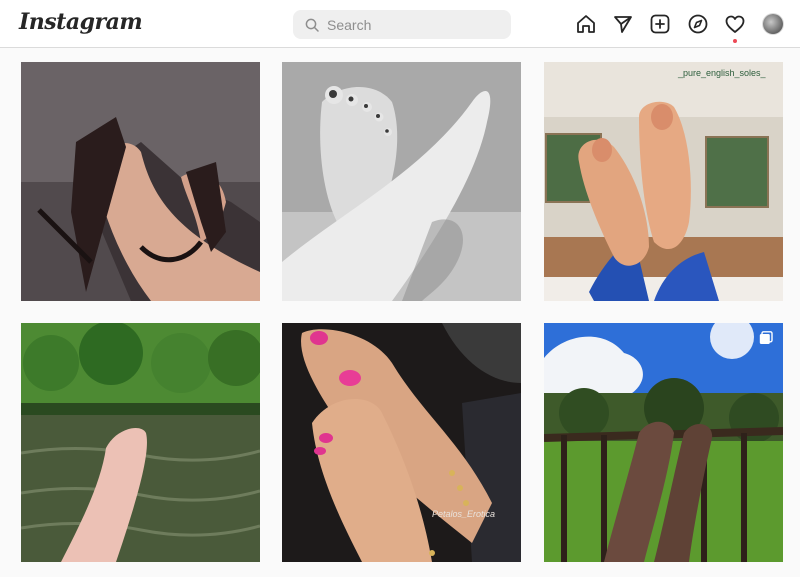  Describe the element at coordinates (312, 25) in the screenshot. I see `search-icon` at that location.